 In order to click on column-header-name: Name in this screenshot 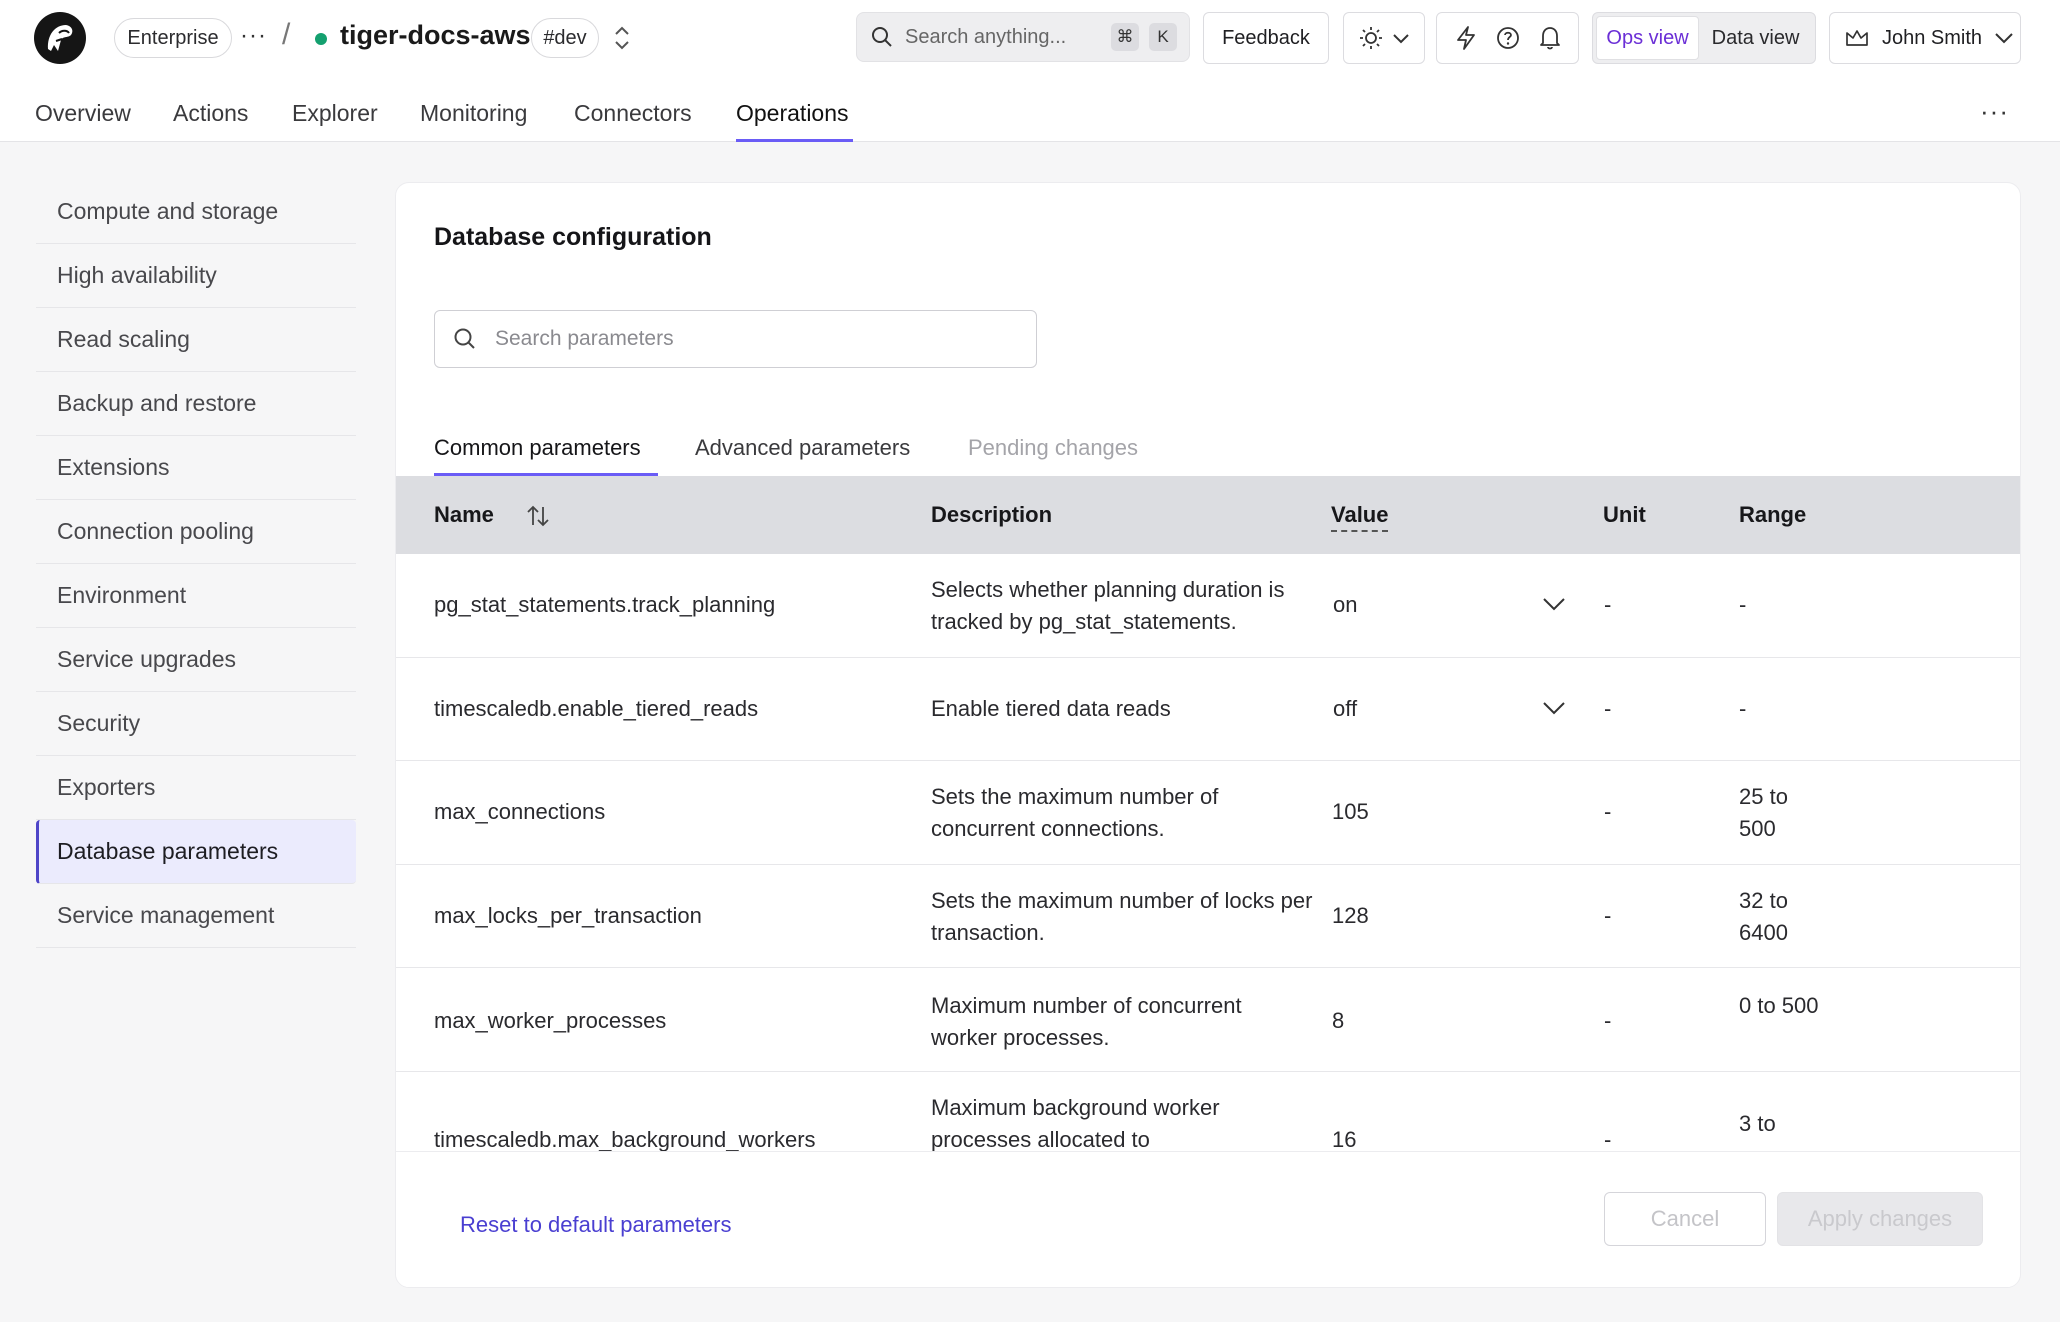, I will do `click(464, 514)`.